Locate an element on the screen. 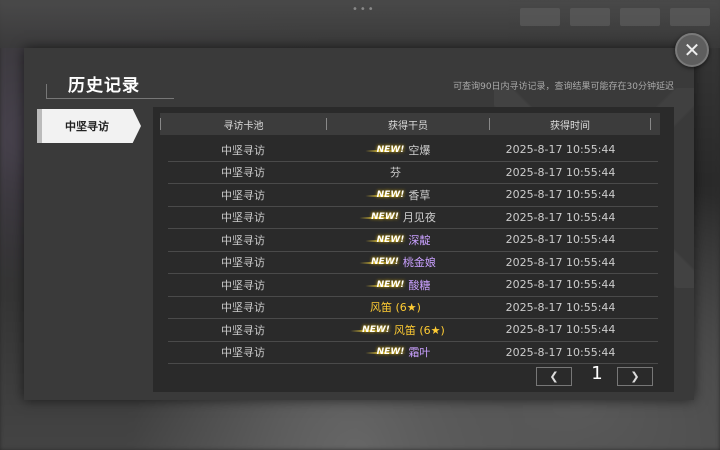  cell-operator: NEW! 霜叶 is located at coordinates (395, 352).